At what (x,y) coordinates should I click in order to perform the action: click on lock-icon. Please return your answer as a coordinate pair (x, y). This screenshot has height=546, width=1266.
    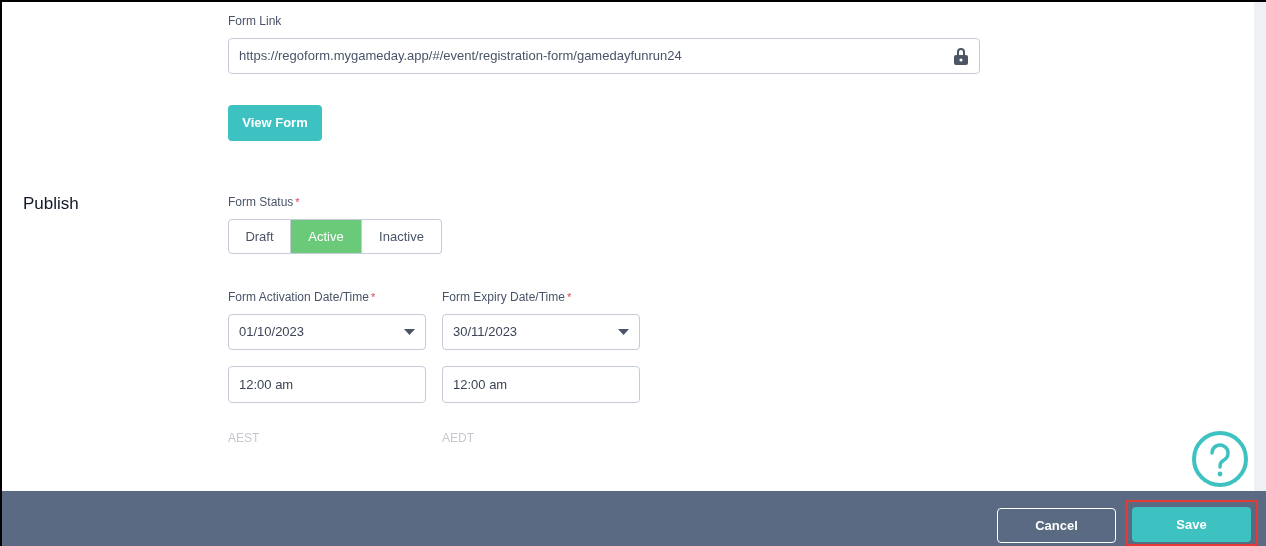
    Looking at the image, I should click on (961, 56).